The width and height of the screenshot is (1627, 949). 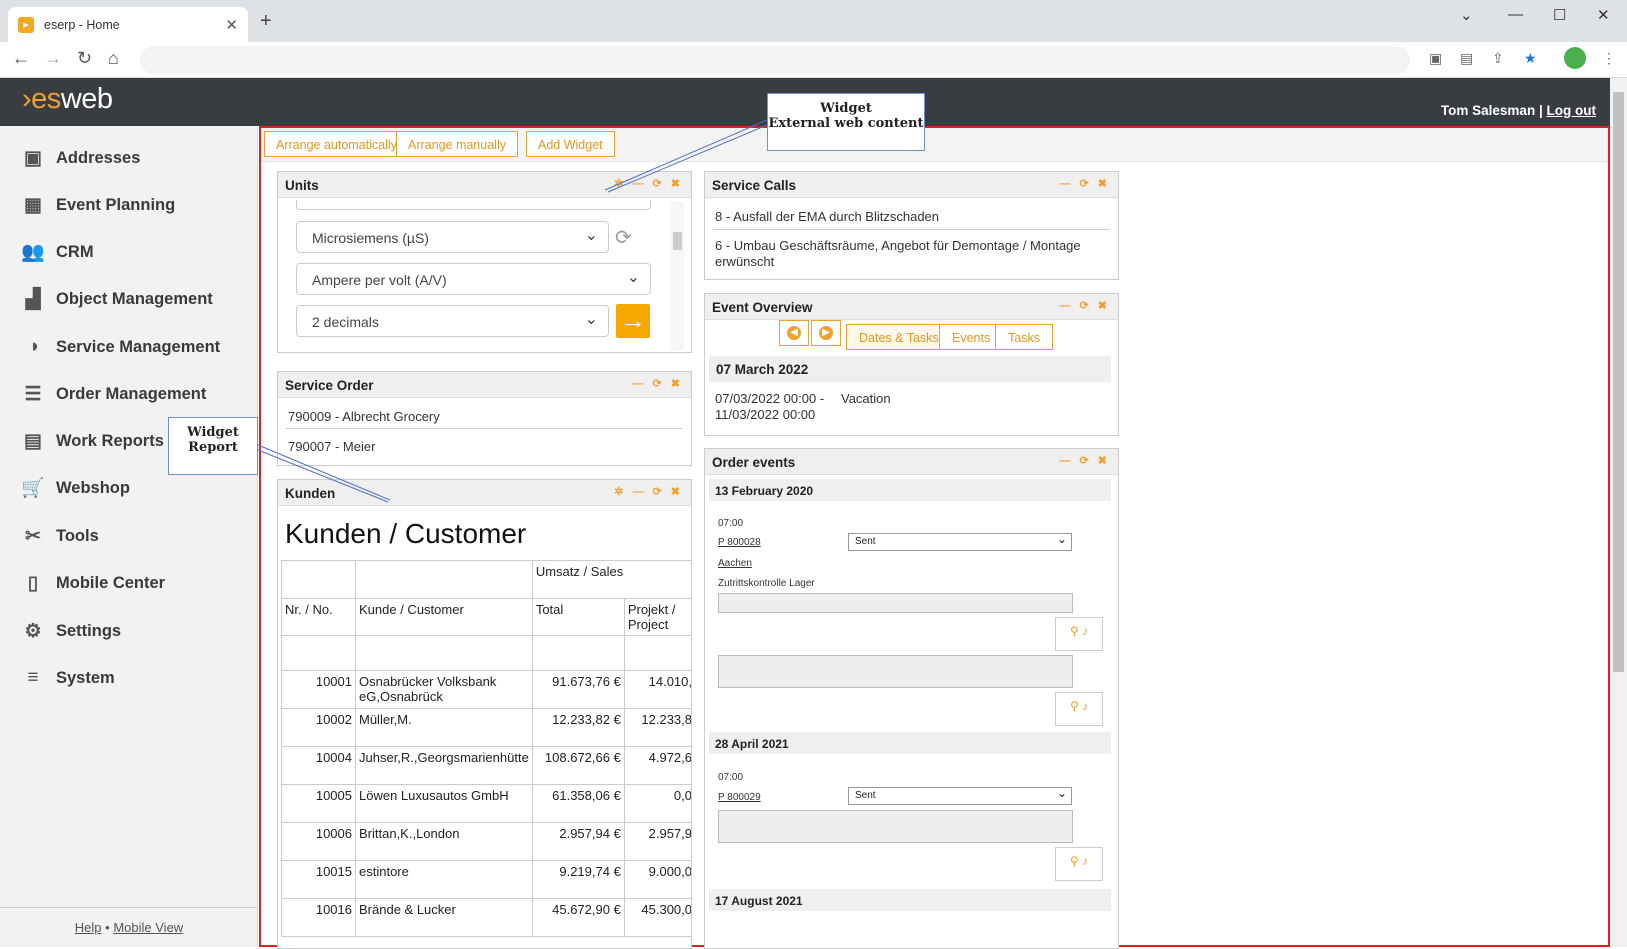 I want to click on next-period-button: ▶, so click(x=826, y=333).